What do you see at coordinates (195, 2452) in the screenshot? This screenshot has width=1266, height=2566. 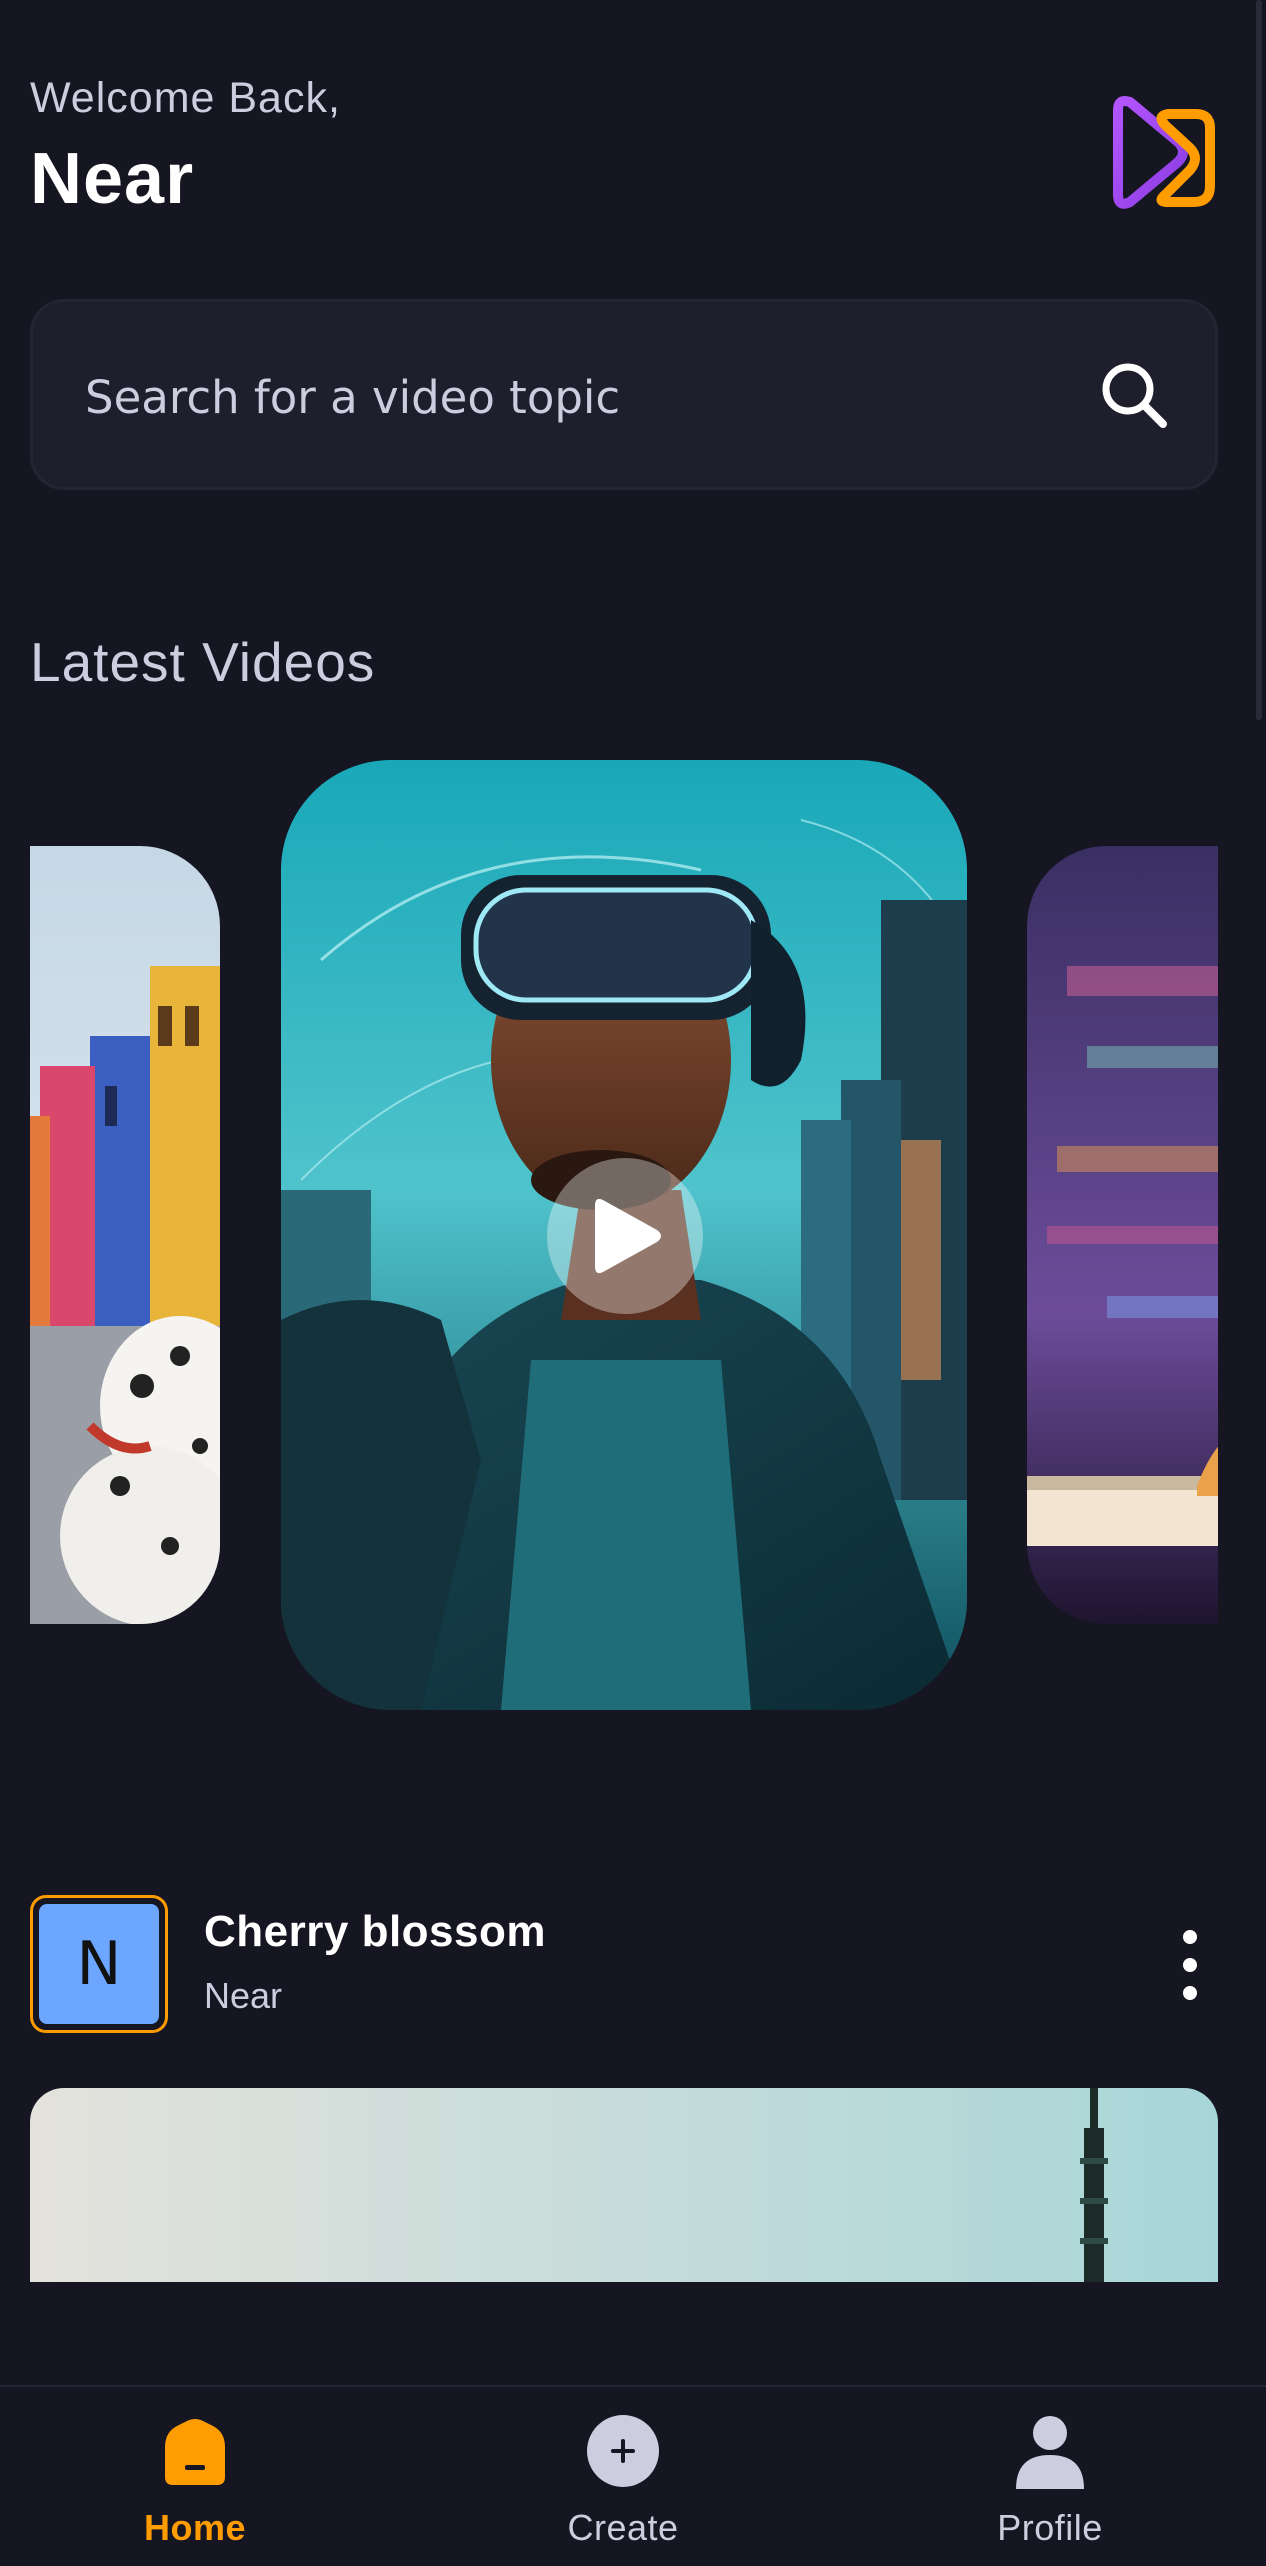 I see `home-icon` at bounding box center [195, 2452].